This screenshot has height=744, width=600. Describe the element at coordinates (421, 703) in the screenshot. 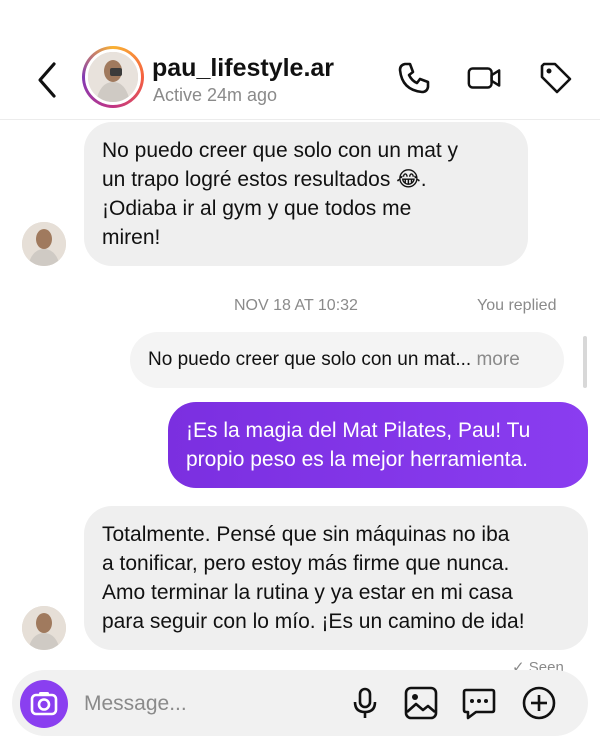

I see `image-icon` at that location.